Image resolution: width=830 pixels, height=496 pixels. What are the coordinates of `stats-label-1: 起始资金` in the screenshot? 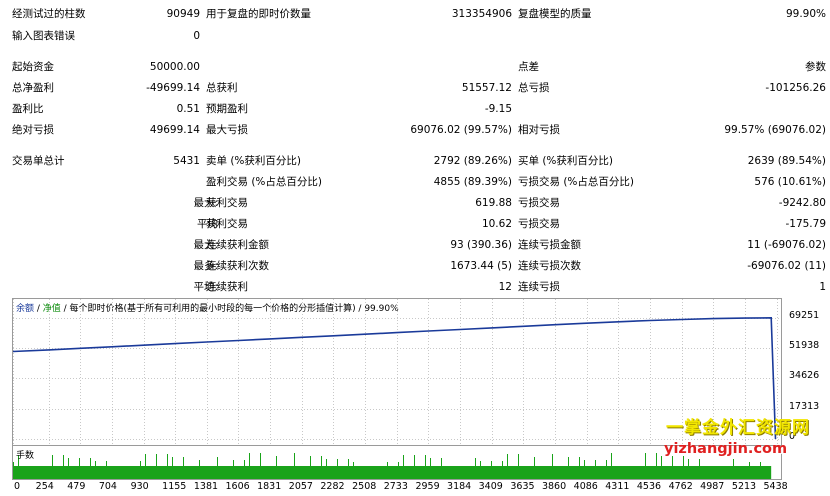 It's located at (33, 67).